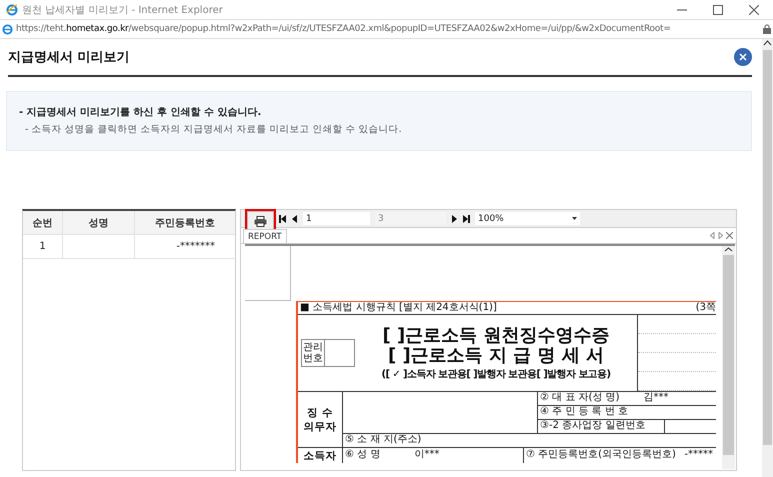  Describe the element at coordinates (268, 273) in the screenshot. I see `page-margin-marker` at that location.